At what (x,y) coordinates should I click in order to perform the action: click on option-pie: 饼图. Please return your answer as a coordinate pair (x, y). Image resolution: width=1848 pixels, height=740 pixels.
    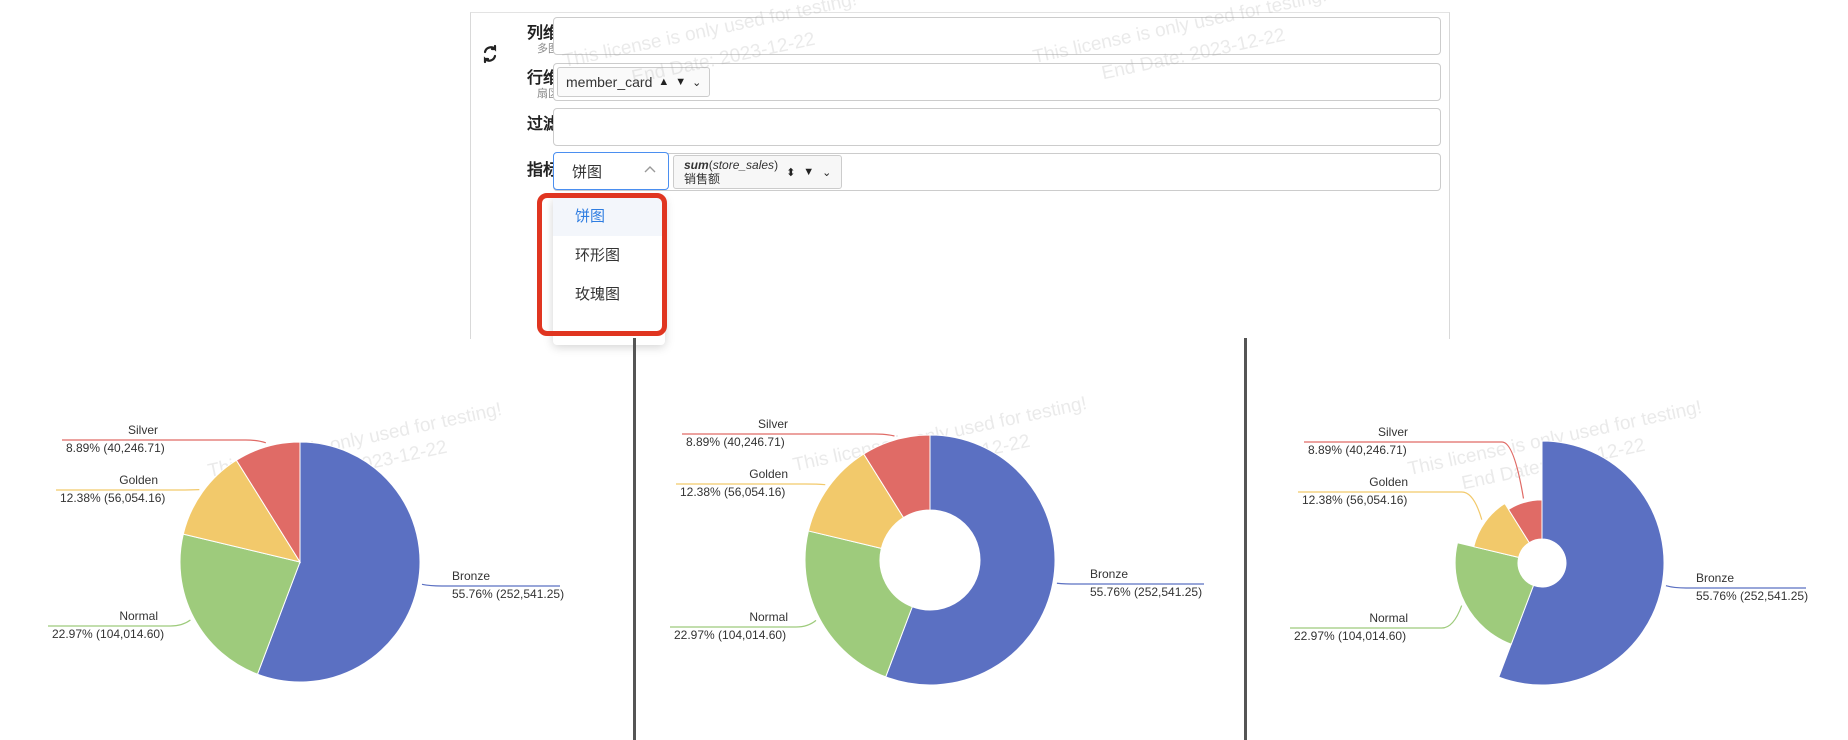
    Looking at the image, I should click on (609, 216).